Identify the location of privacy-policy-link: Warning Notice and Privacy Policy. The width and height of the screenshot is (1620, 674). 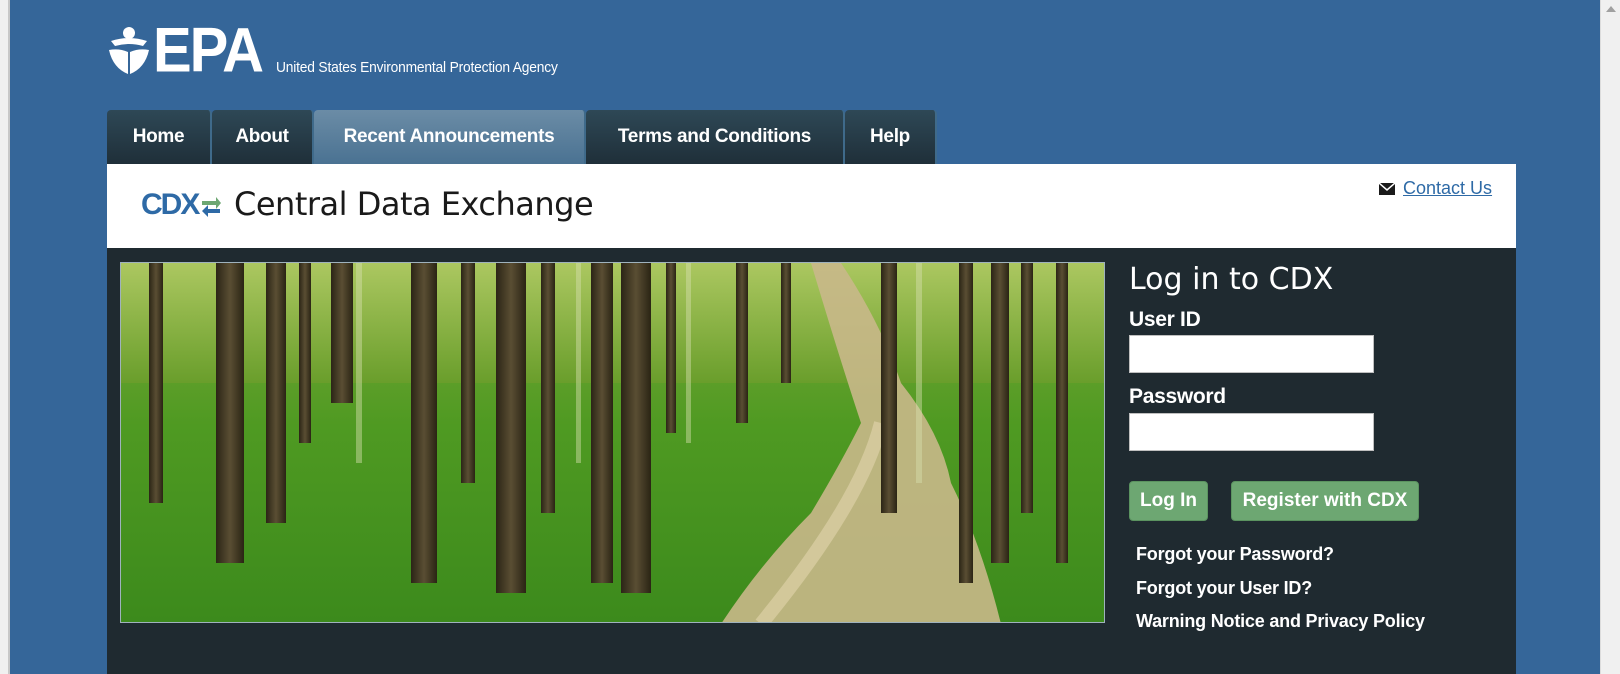
(1280, 621).